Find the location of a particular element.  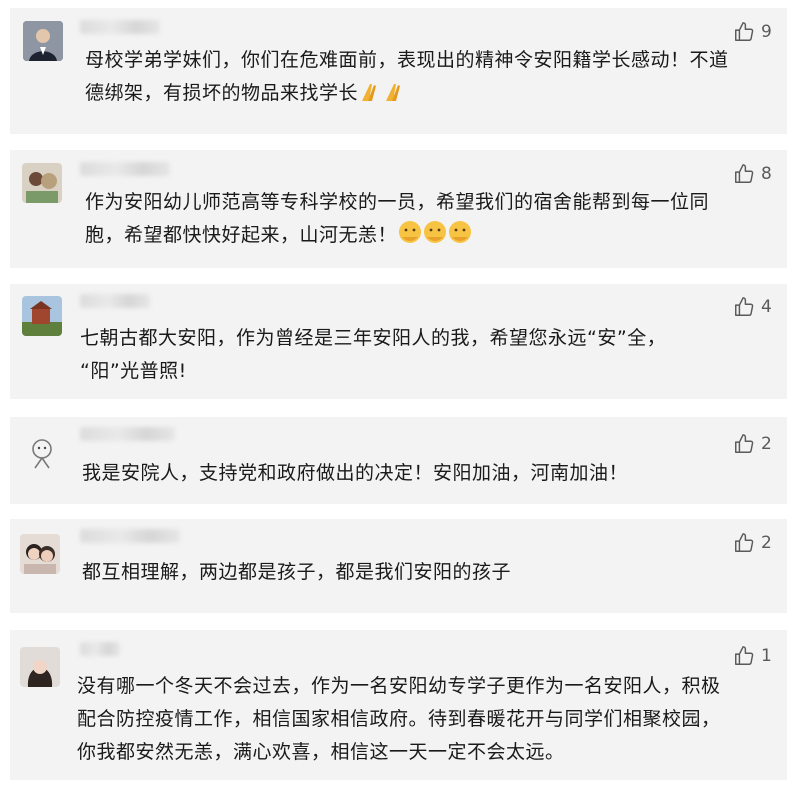

comment-line: 配合防控疫情工作，相信国家相信政府。待到春暖花开与同学们相聚校园， is located at coordinates (399, 719).